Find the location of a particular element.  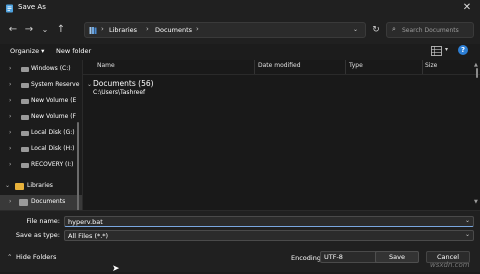

file-name-field: hyperv.bat ⌄ is located at coordinates (269, 221).